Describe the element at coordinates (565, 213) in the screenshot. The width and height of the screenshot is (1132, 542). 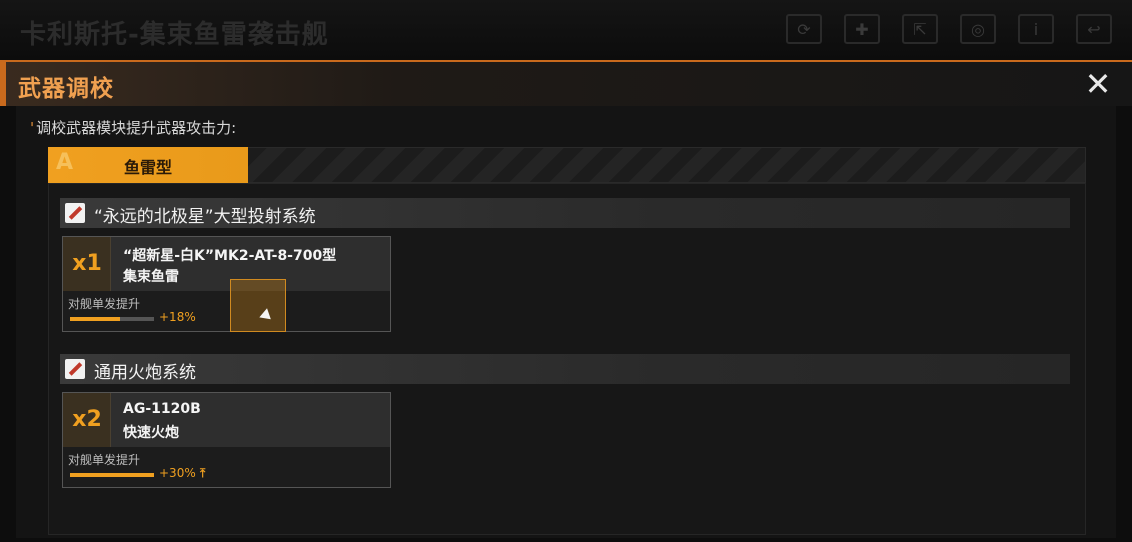
I see `section-header-torpedo-system: “永远的北极星”大型投射系统` at that location.